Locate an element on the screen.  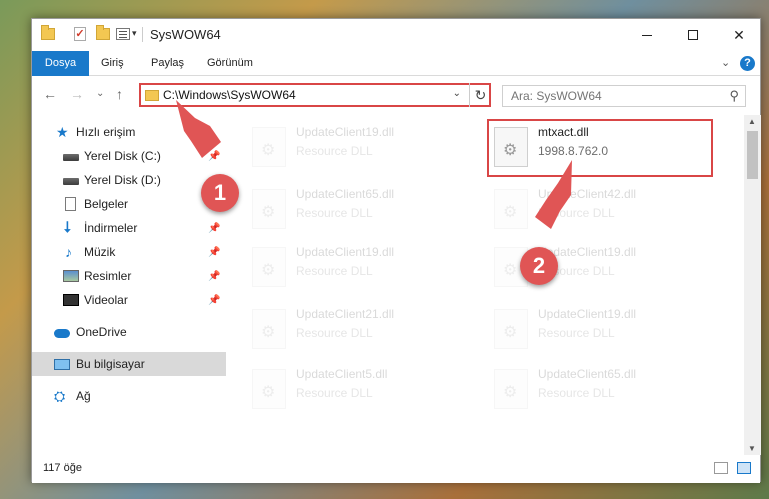
sidebar-item-network: ⛭ Ağ is located at coordinates (129, 396).